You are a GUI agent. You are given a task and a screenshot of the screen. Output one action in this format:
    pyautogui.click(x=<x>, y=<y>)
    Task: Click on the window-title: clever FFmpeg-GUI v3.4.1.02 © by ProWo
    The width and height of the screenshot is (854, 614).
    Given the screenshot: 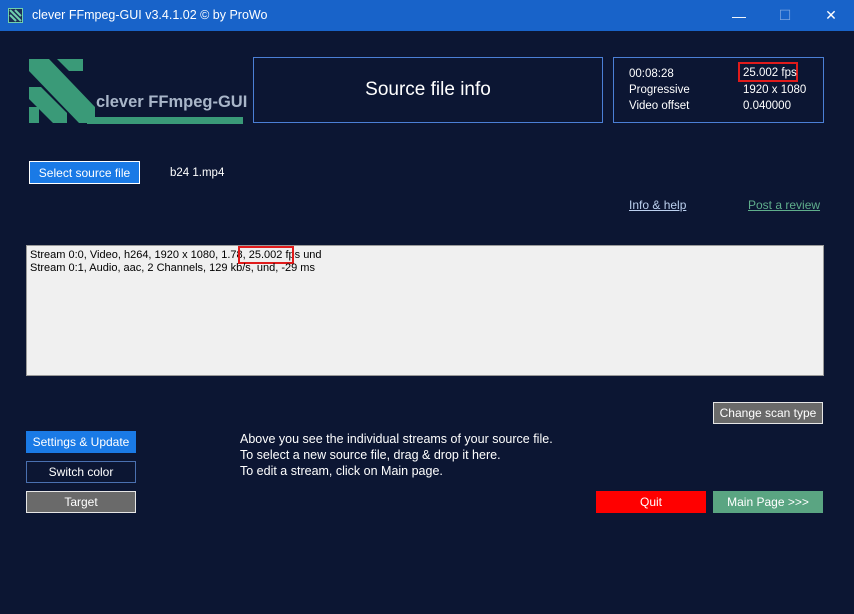 What is the action you would take?
    pyautogui.click(x=150, y=15)
    